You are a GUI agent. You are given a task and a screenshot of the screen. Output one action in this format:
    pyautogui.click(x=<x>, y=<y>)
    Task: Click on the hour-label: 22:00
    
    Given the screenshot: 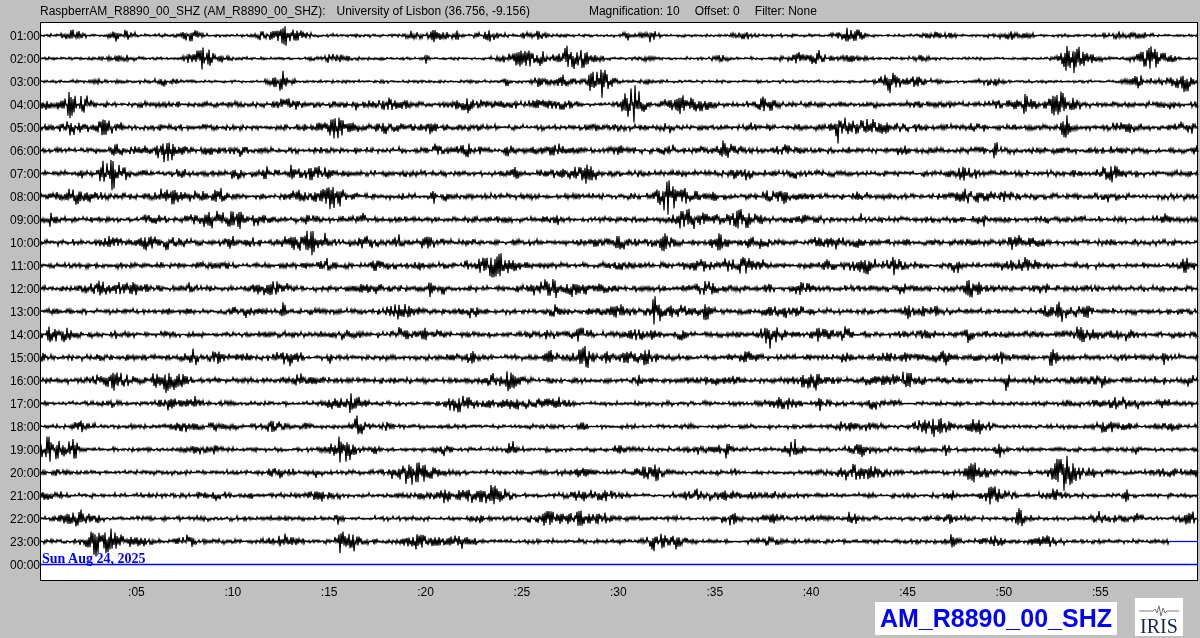 What is the action you would take?
    pyautogui.click(x=24, y=518)
    